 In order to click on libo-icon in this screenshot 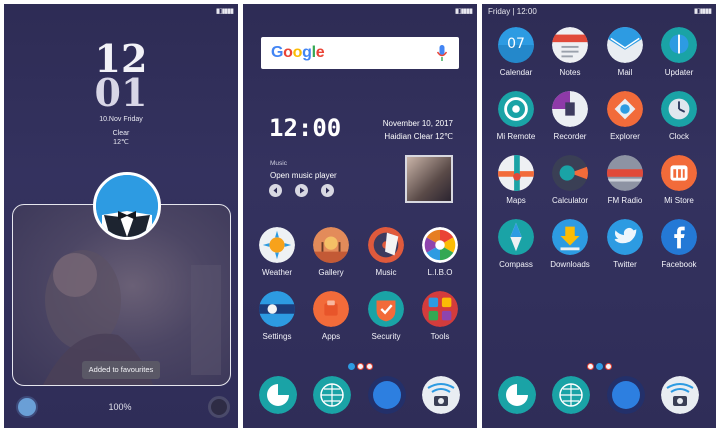, I will do `click(440, 245)`.